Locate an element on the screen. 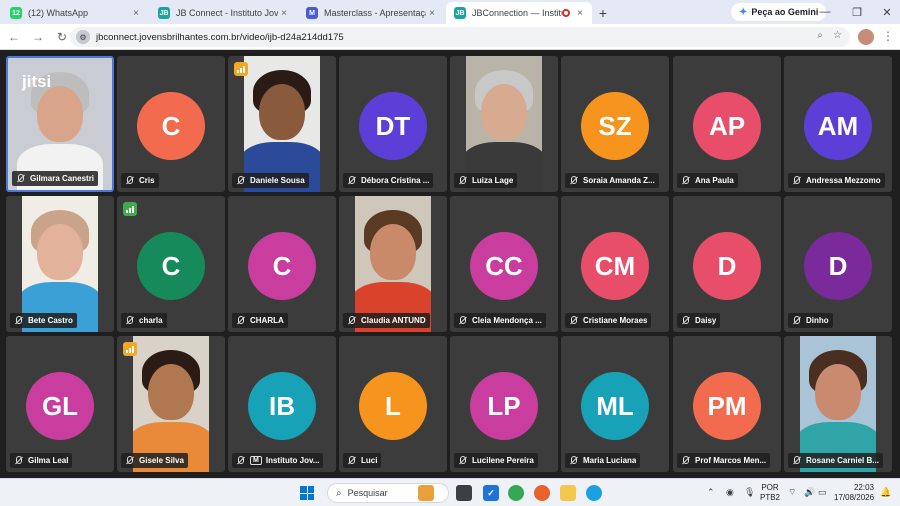 This screenshot has height=506, width=900. battery-icon: ▭ is located at coordinates (822, 492).